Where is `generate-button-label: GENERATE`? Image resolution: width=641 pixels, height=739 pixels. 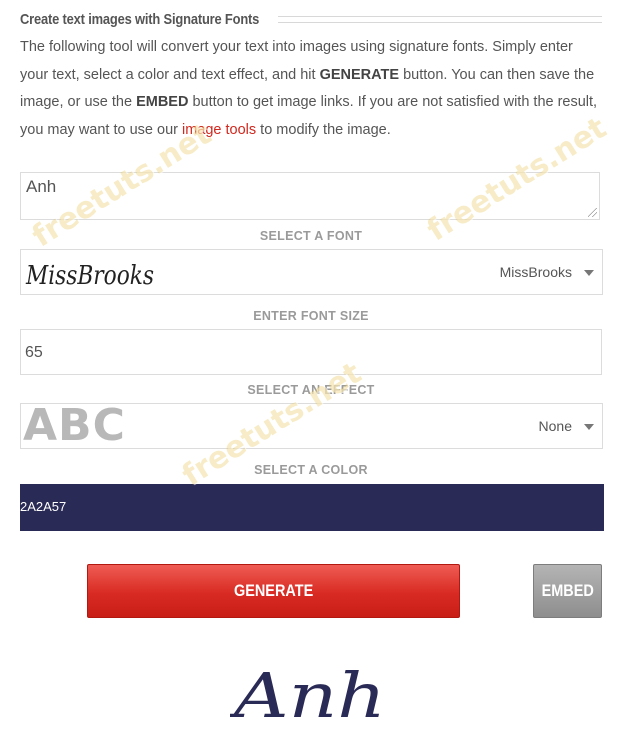 generate-button-label: GENERATE is located at coordinates (273, 590).